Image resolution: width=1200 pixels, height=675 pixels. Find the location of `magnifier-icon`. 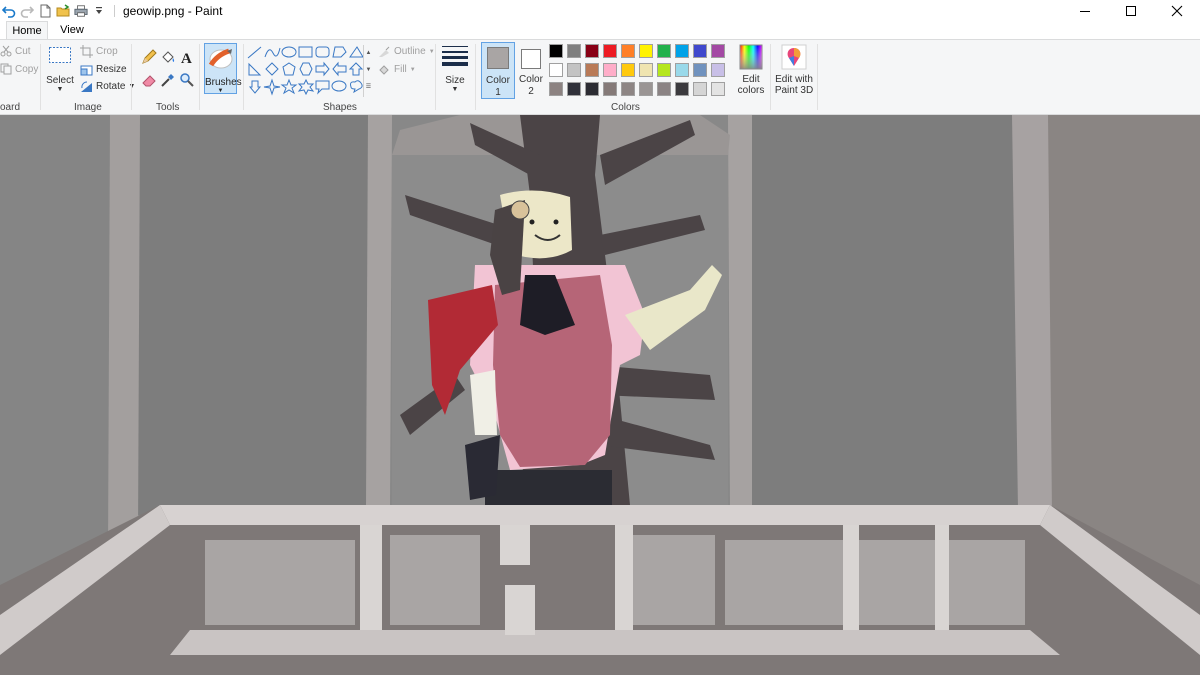

magnifier-icon is located at coordinates (187, 80).